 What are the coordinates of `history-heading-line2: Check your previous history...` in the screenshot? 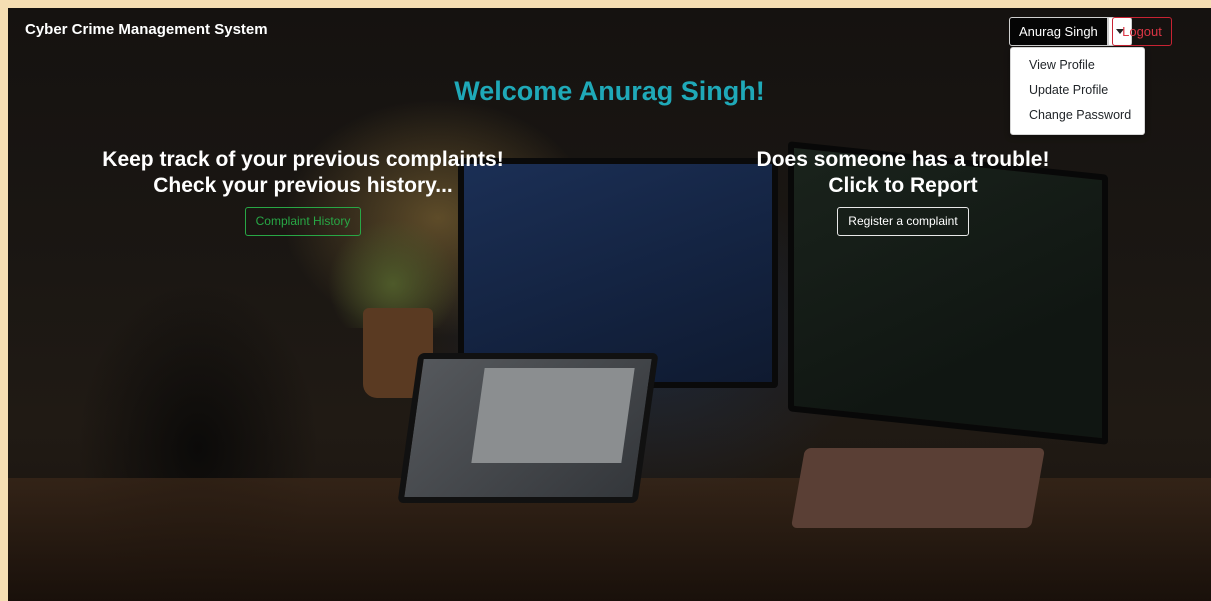 It's located at (303, 185).